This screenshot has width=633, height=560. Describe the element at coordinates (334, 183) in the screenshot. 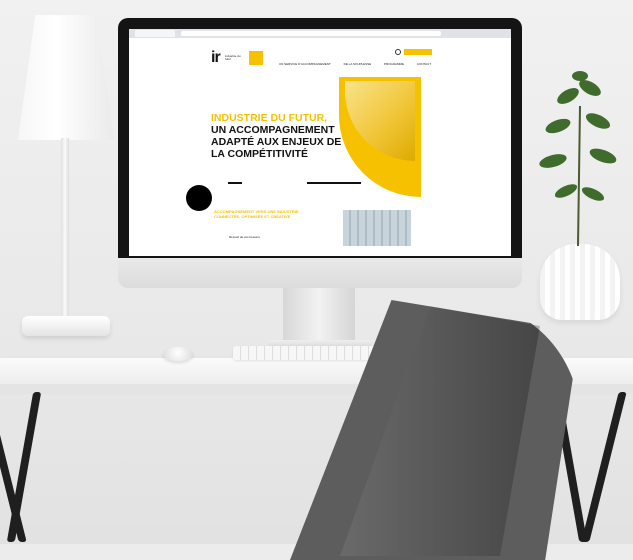

I see `slider-indicator-long` at that location.